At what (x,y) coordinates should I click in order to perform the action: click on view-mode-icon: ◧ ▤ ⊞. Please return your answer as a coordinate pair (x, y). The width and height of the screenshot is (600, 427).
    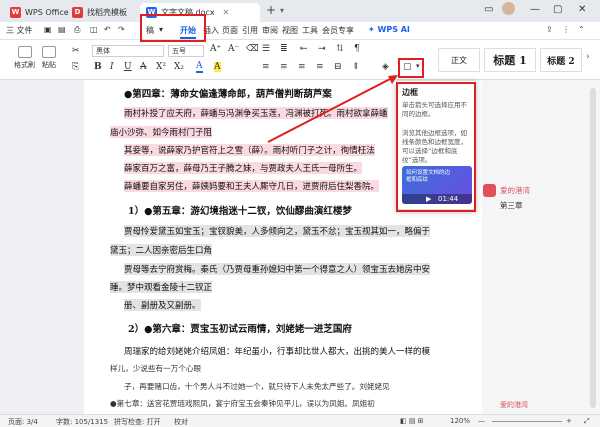
    Looking at the image, I should click on (412, 421).